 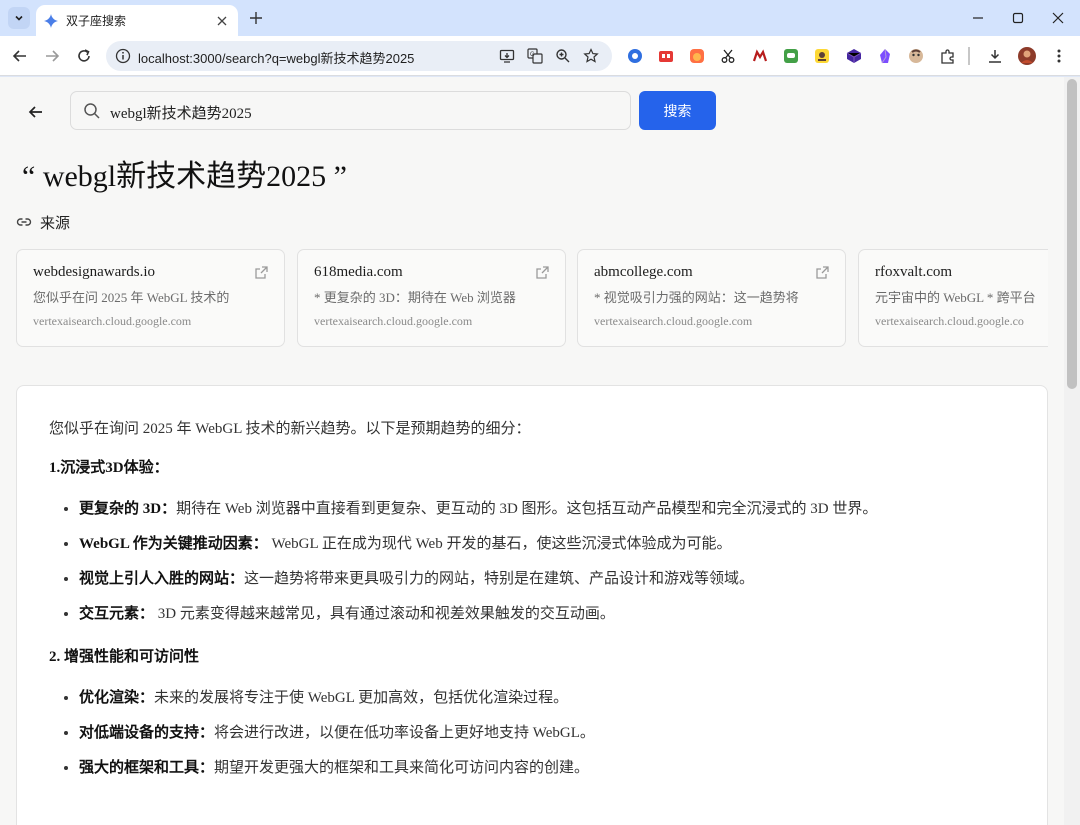 I want to click on address-bar: localhost:3000/search?q=webgl新技术趋势2025 G, so click(x=359, y=56).